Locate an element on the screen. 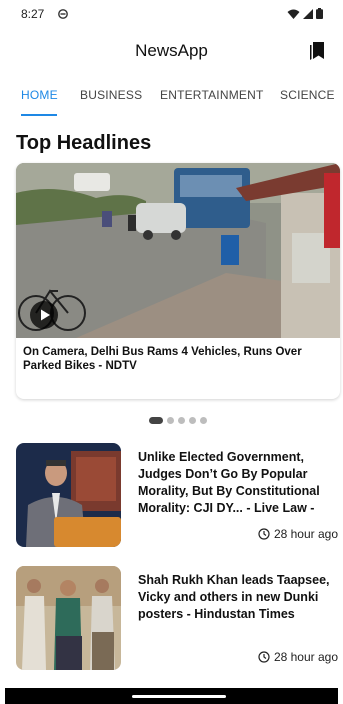 The width and height of the screenshot is (343, 704). status-icons is located at coordinates (305, 13).